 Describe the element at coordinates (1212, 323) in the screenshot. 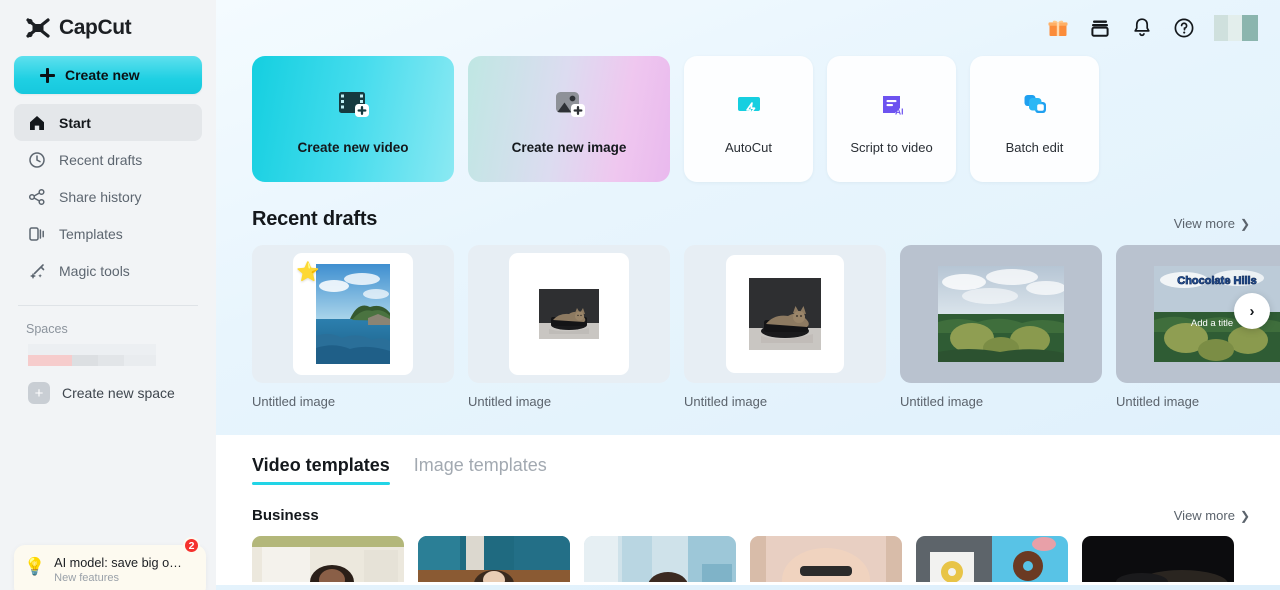

I see `draft-overlay-subtitle: Add a title` at that location.